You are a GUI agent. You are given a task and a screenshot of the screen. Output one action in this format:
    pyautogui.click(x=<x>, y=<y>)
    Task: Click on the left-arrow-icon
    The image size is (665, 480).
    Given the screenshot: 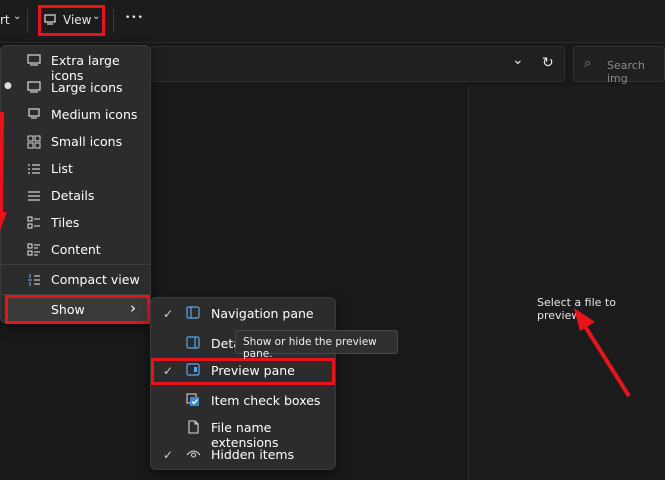 What is the action you would take?
    pyautogui.click(x=3, y=171)
    